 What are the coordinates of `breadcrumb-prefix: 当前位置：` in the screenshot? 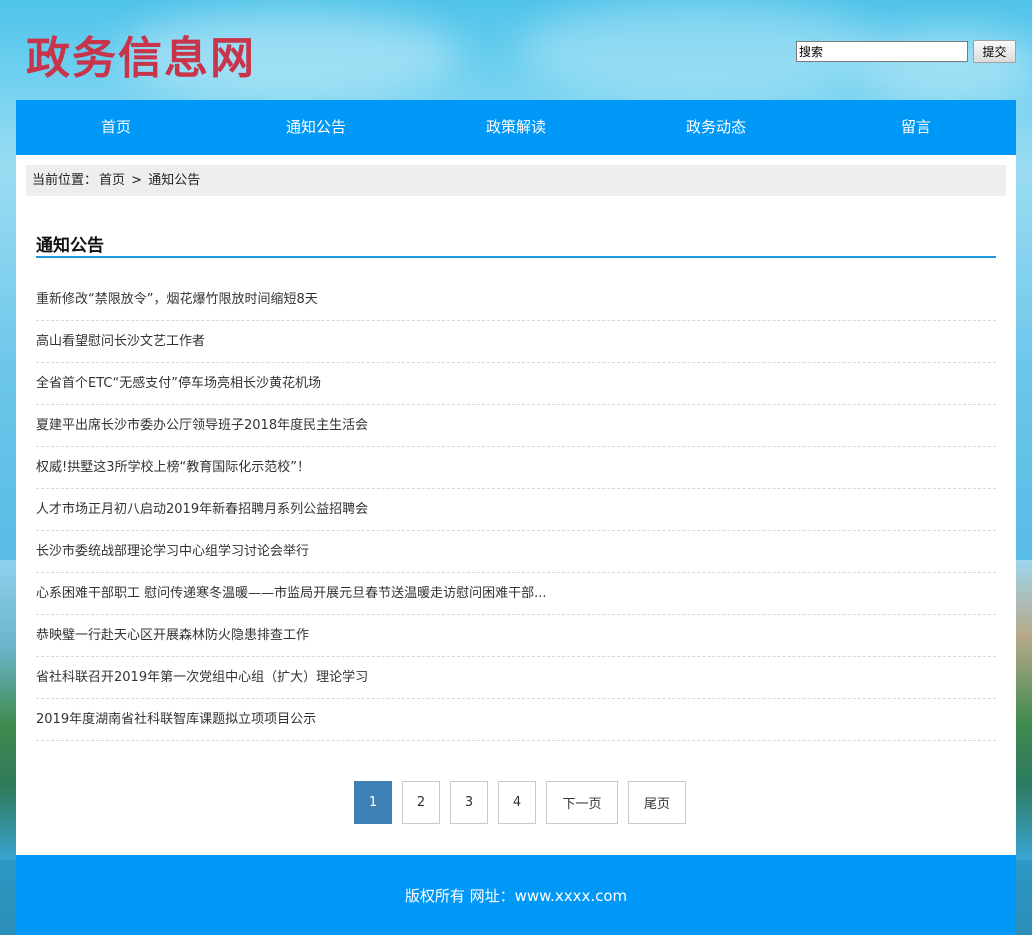 It's located at (65, 180).